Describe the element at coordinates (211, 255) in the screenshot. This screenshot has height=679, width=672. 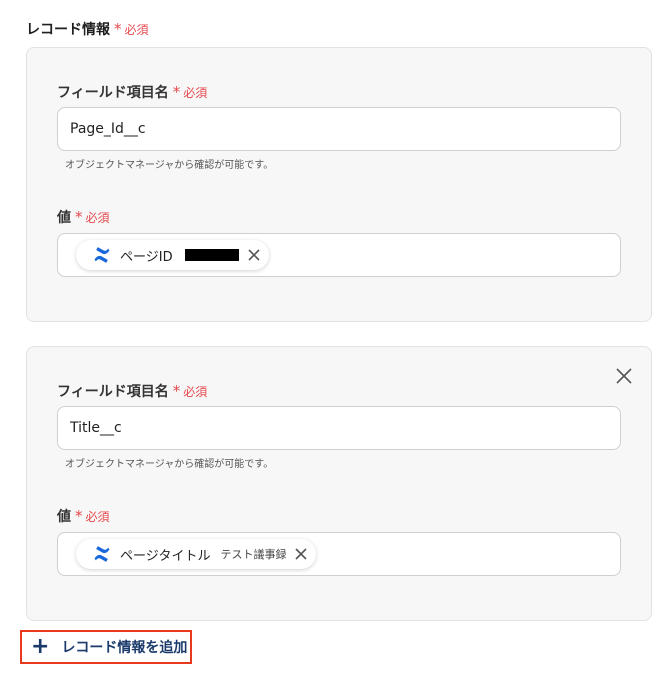
I see `redacted-value` at that location.